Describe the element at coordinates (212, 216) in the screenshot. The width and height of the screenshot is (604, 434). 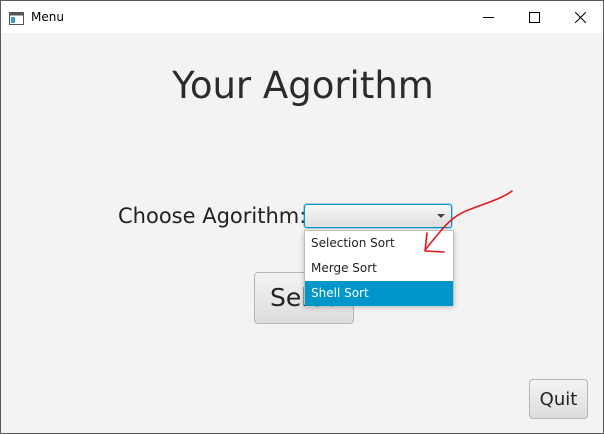
I see `choose-algorithm-label: Choose Agorithm:` at that location.